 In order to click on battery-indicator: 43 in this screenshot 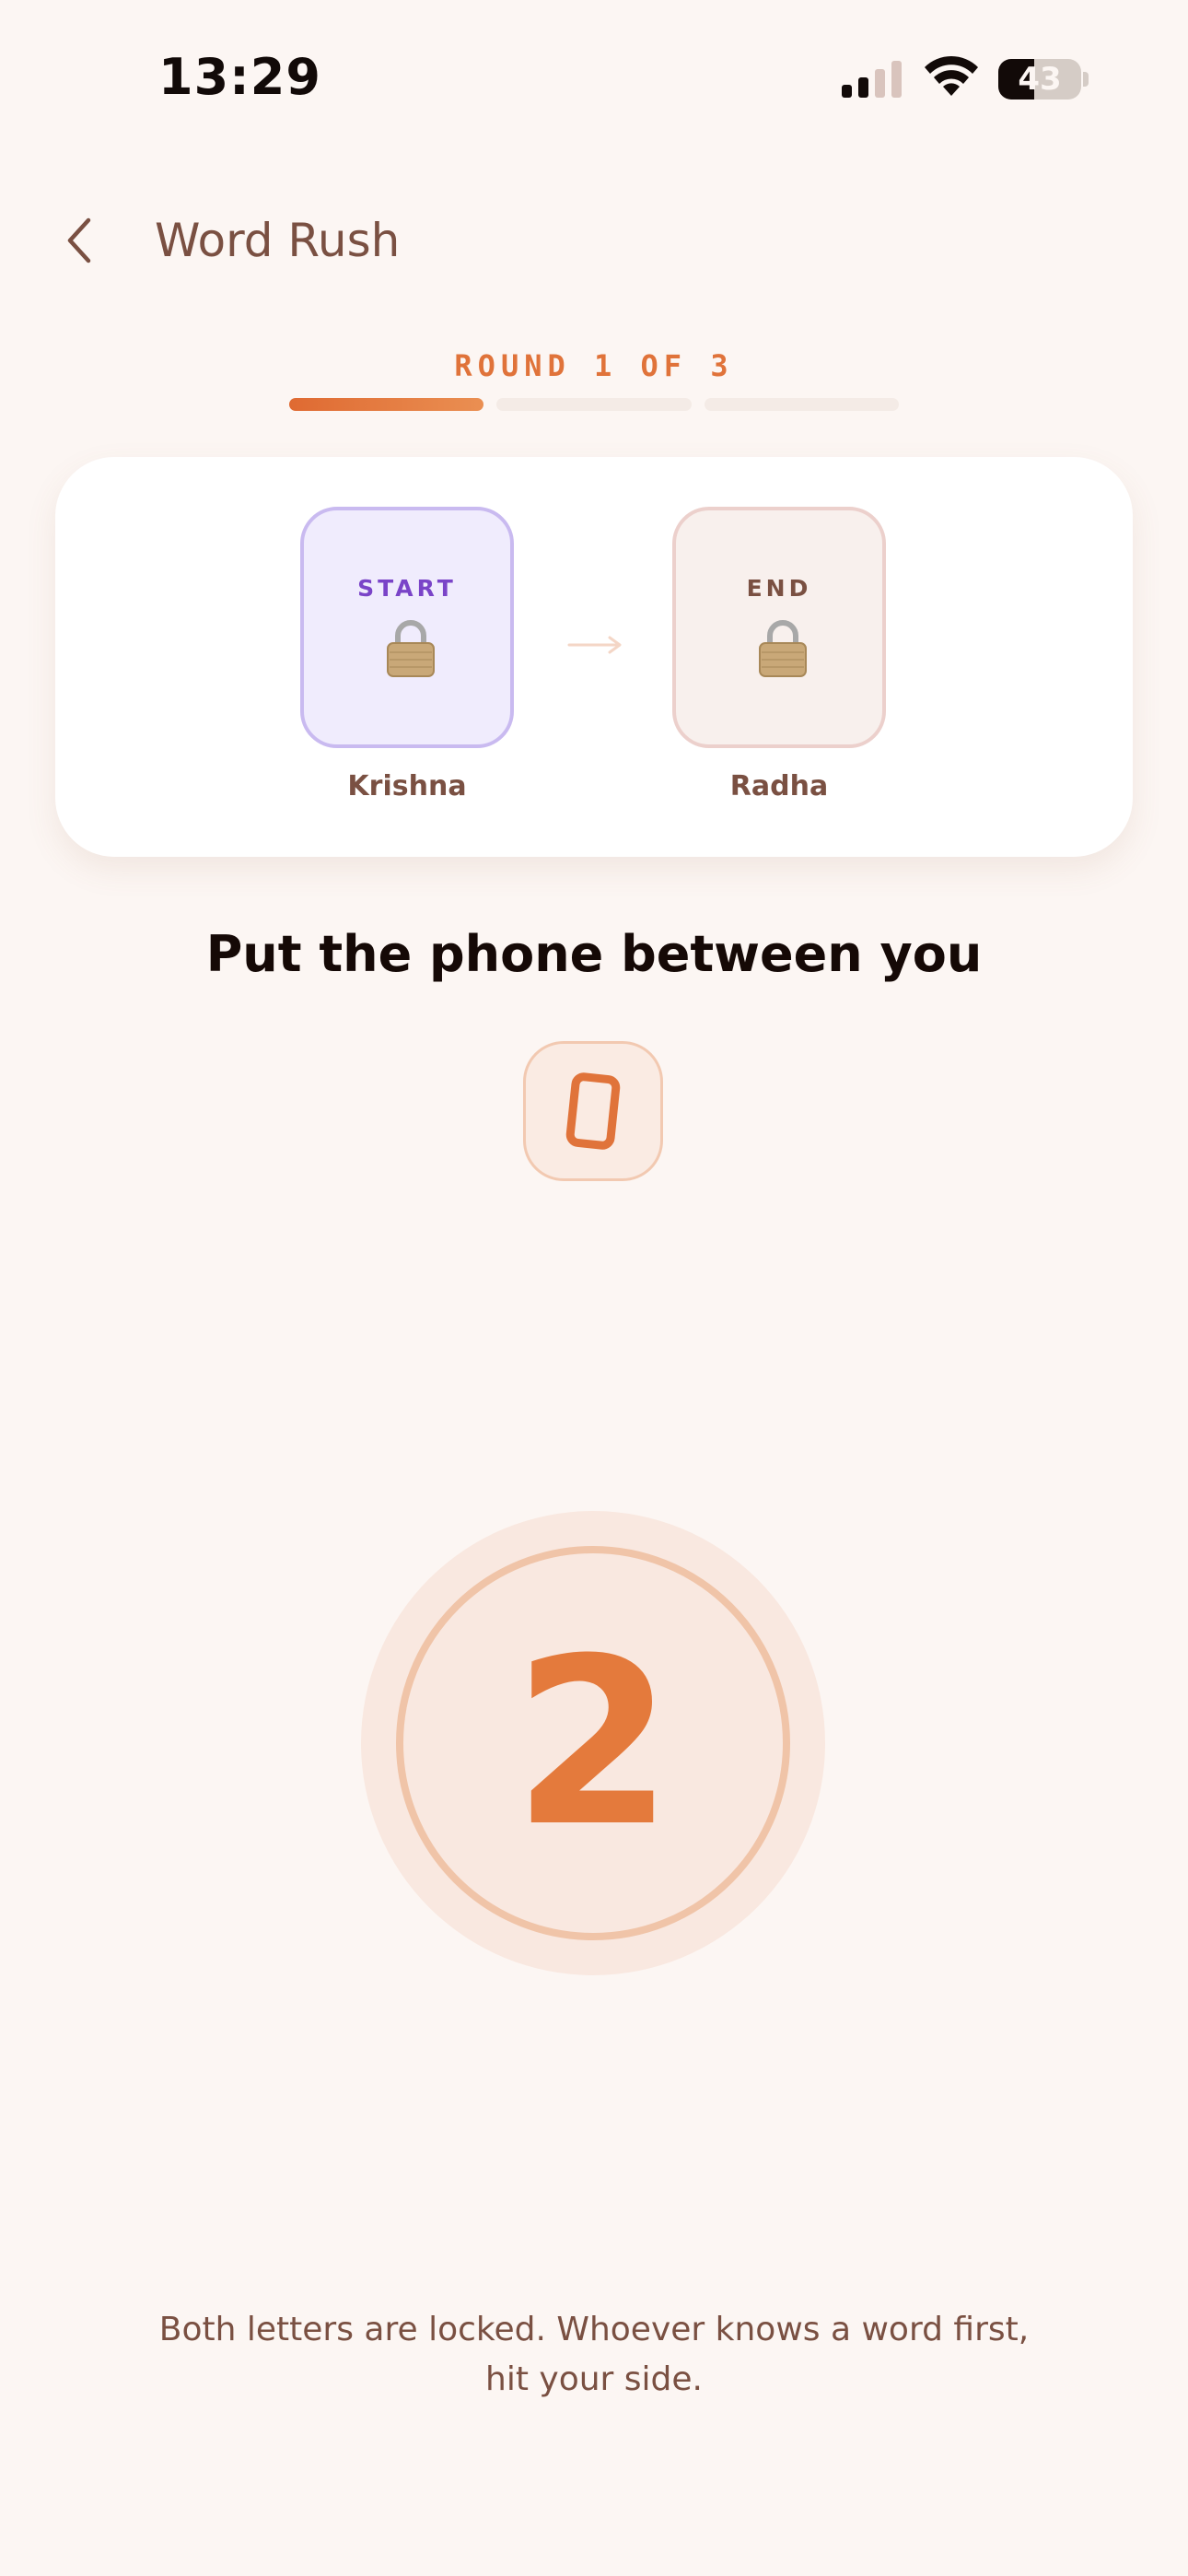, I will do `click(1039, 79)`.